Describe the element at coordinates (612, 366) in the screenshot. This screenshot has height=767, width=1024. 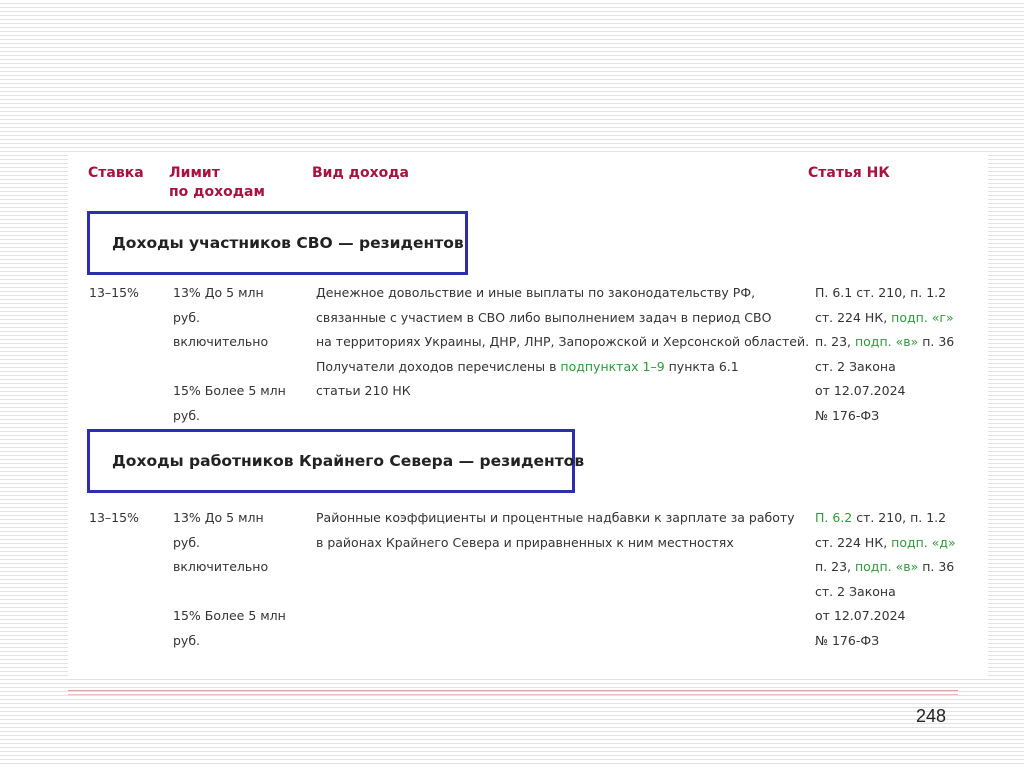
I see `subparagraph-link: подпунктах 1–9` at that location.